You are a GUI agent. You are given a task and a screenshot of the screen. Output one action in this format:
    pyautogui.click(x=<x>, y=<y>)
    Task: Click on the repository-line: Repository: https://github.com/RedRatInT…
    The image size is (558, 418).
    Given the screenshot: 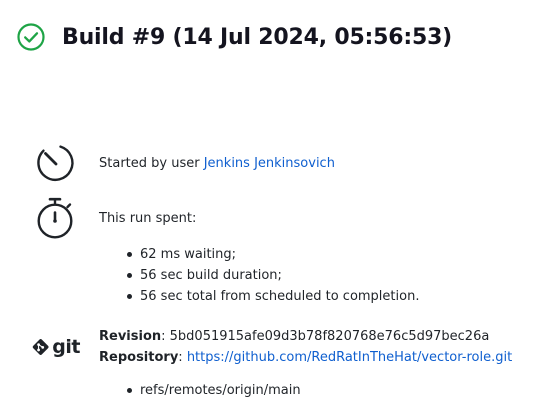 What is the action you would take?
    pyautogui.click(x=306, y=357)
    